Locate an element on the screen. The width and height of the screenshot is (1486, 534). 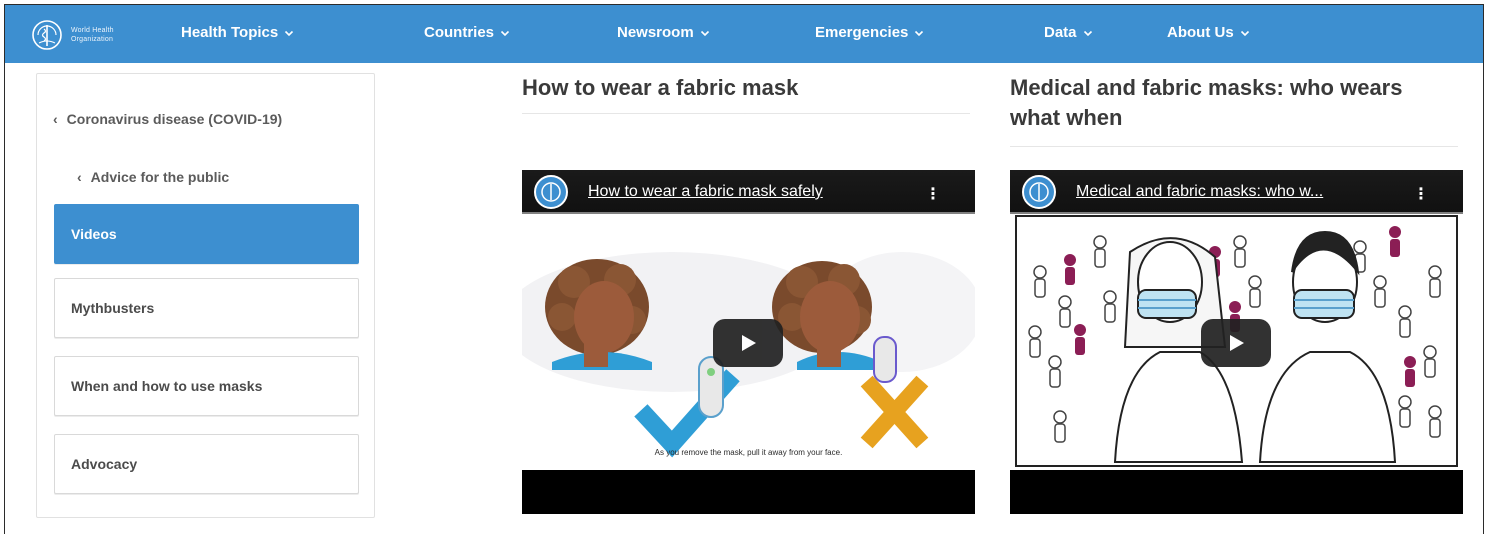
sidebar-item-label: When and how to use masks is located at coordinates (167, 386).